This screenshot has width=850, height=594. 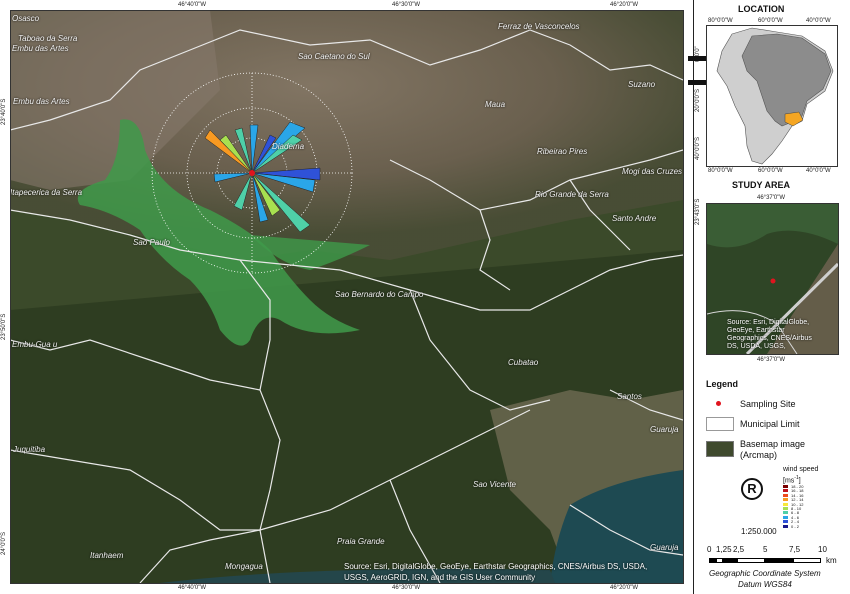 What do you see at coordinates (768, 322) in the screenshot?
I see `study-source-1: Source: Esri, DigitalGlobe,` at bounding box center [768, 322].